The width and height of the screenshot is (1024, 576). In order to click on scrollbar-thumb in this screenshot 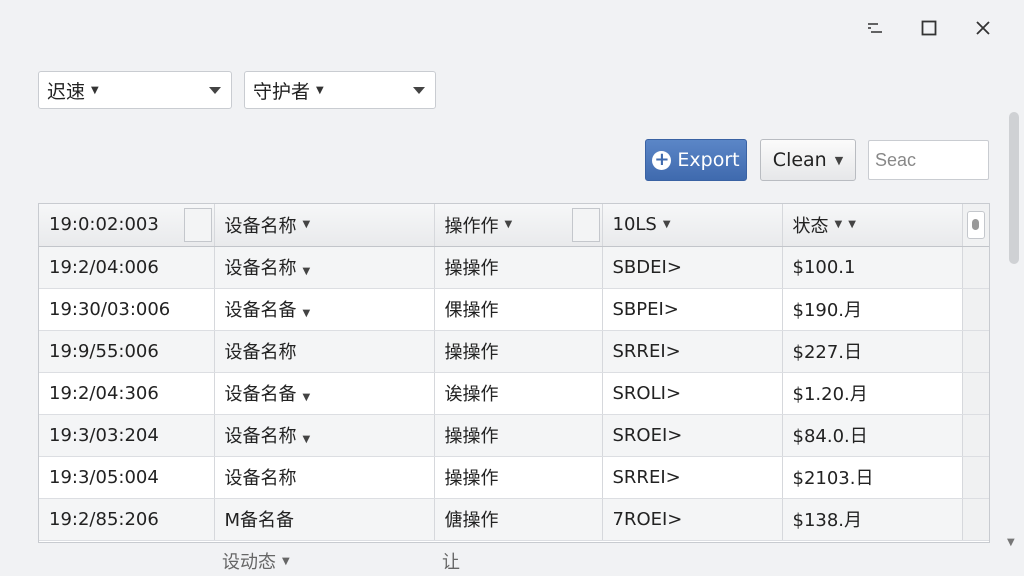, I will do `click(1014, 188)`.